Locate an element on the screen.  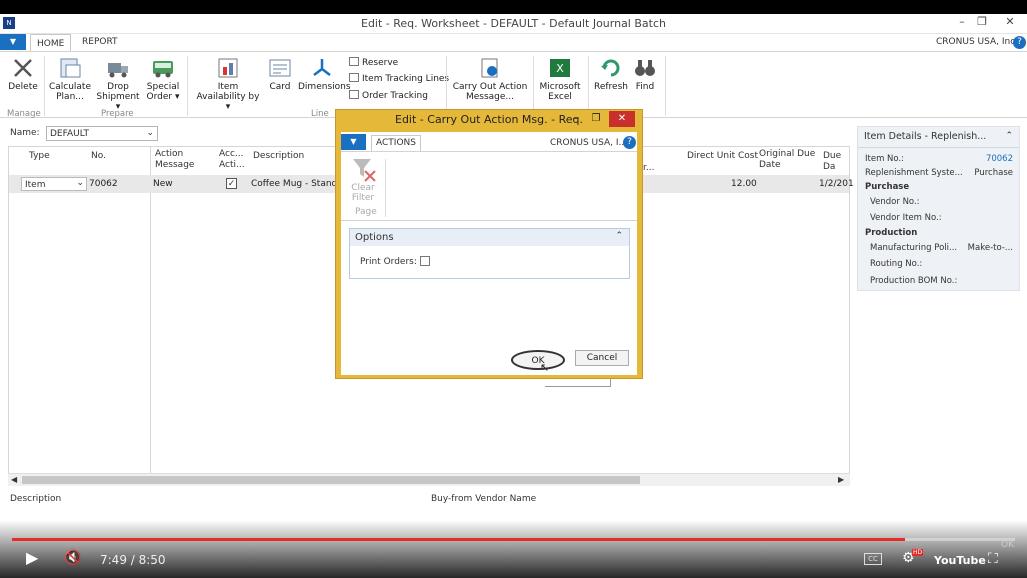
dialog-help-icon: ? is located at coordinates (629, 142).